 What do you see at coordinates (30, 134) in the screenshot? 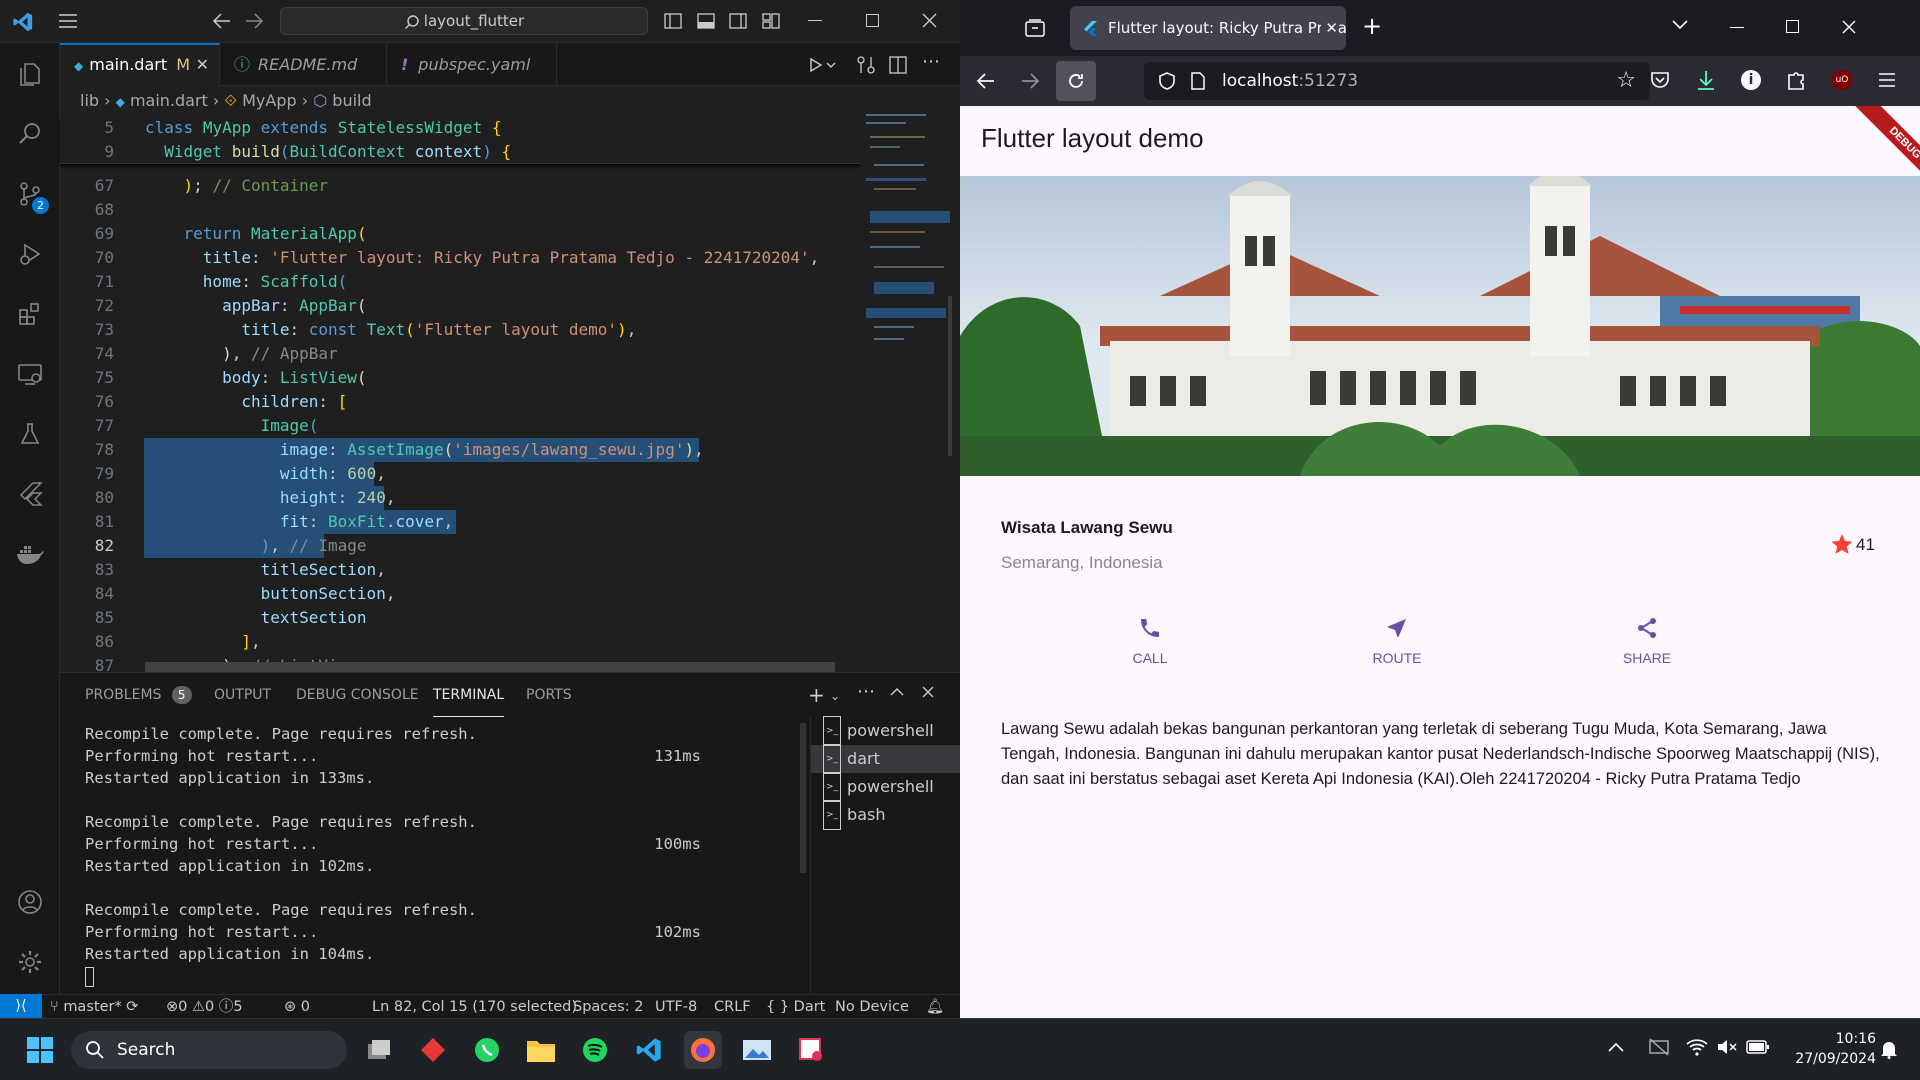
I see `search-view-icon` at bounding box center [30, 134].